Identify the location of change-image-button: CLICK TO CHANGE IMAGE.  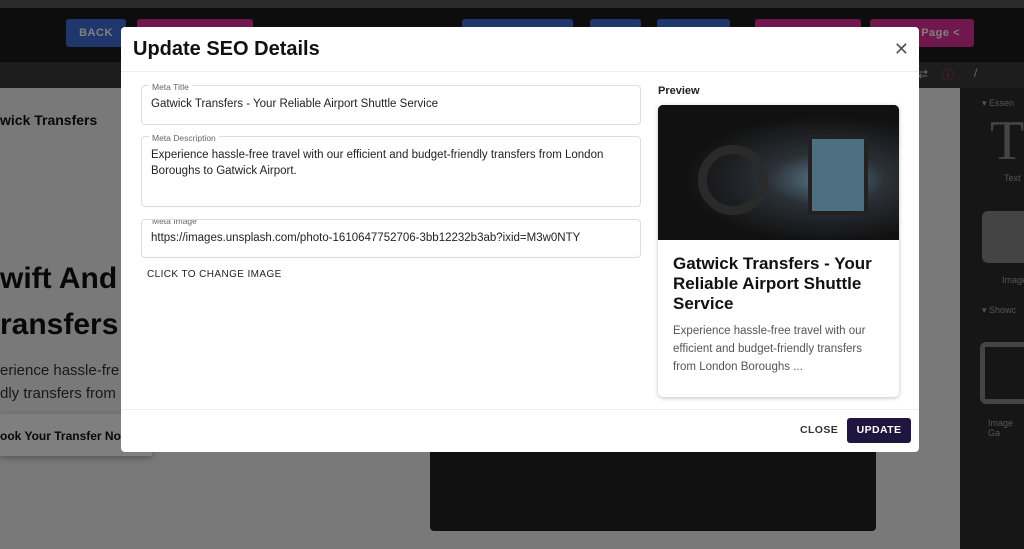
(214, 274).